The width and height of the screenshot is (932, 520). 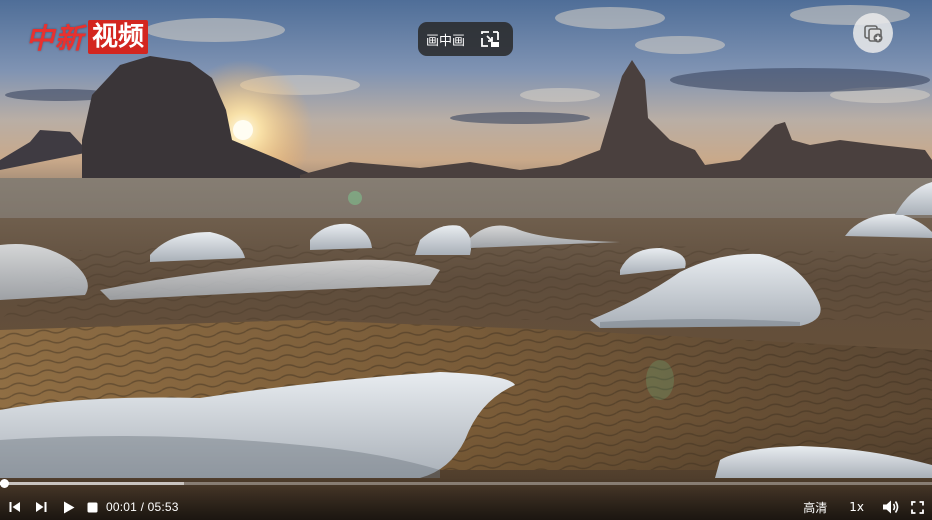 What do you see at coordinates (867, 507) in the screenshot?
I see `right-controls: 高清 1x` at bounding box center [867, 507].